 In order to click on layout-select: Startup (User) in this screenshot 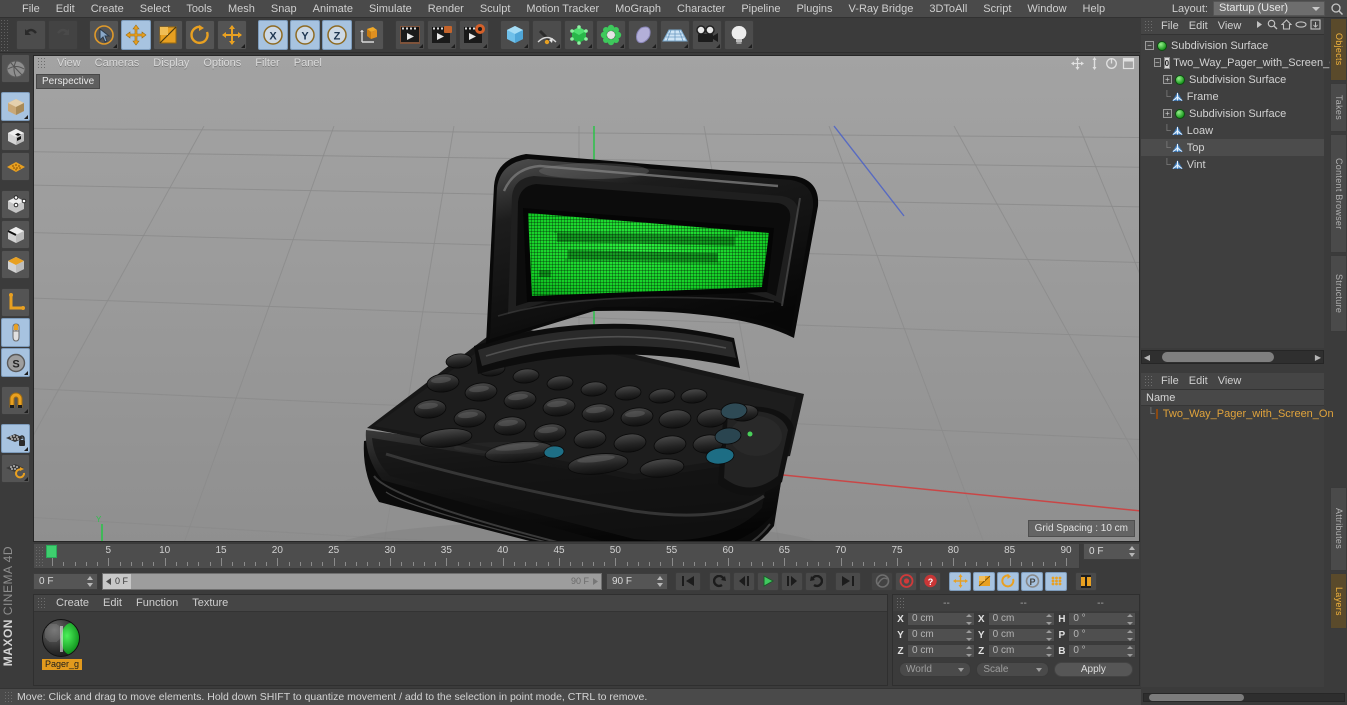, I will do `click(1269, 8)`.